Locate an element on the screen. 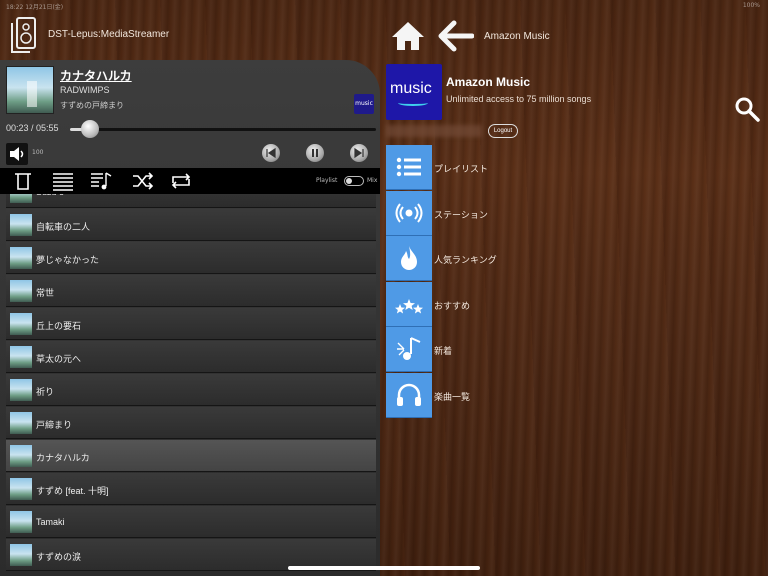  menu-tile-playlist is located at coordinates (409, 167).